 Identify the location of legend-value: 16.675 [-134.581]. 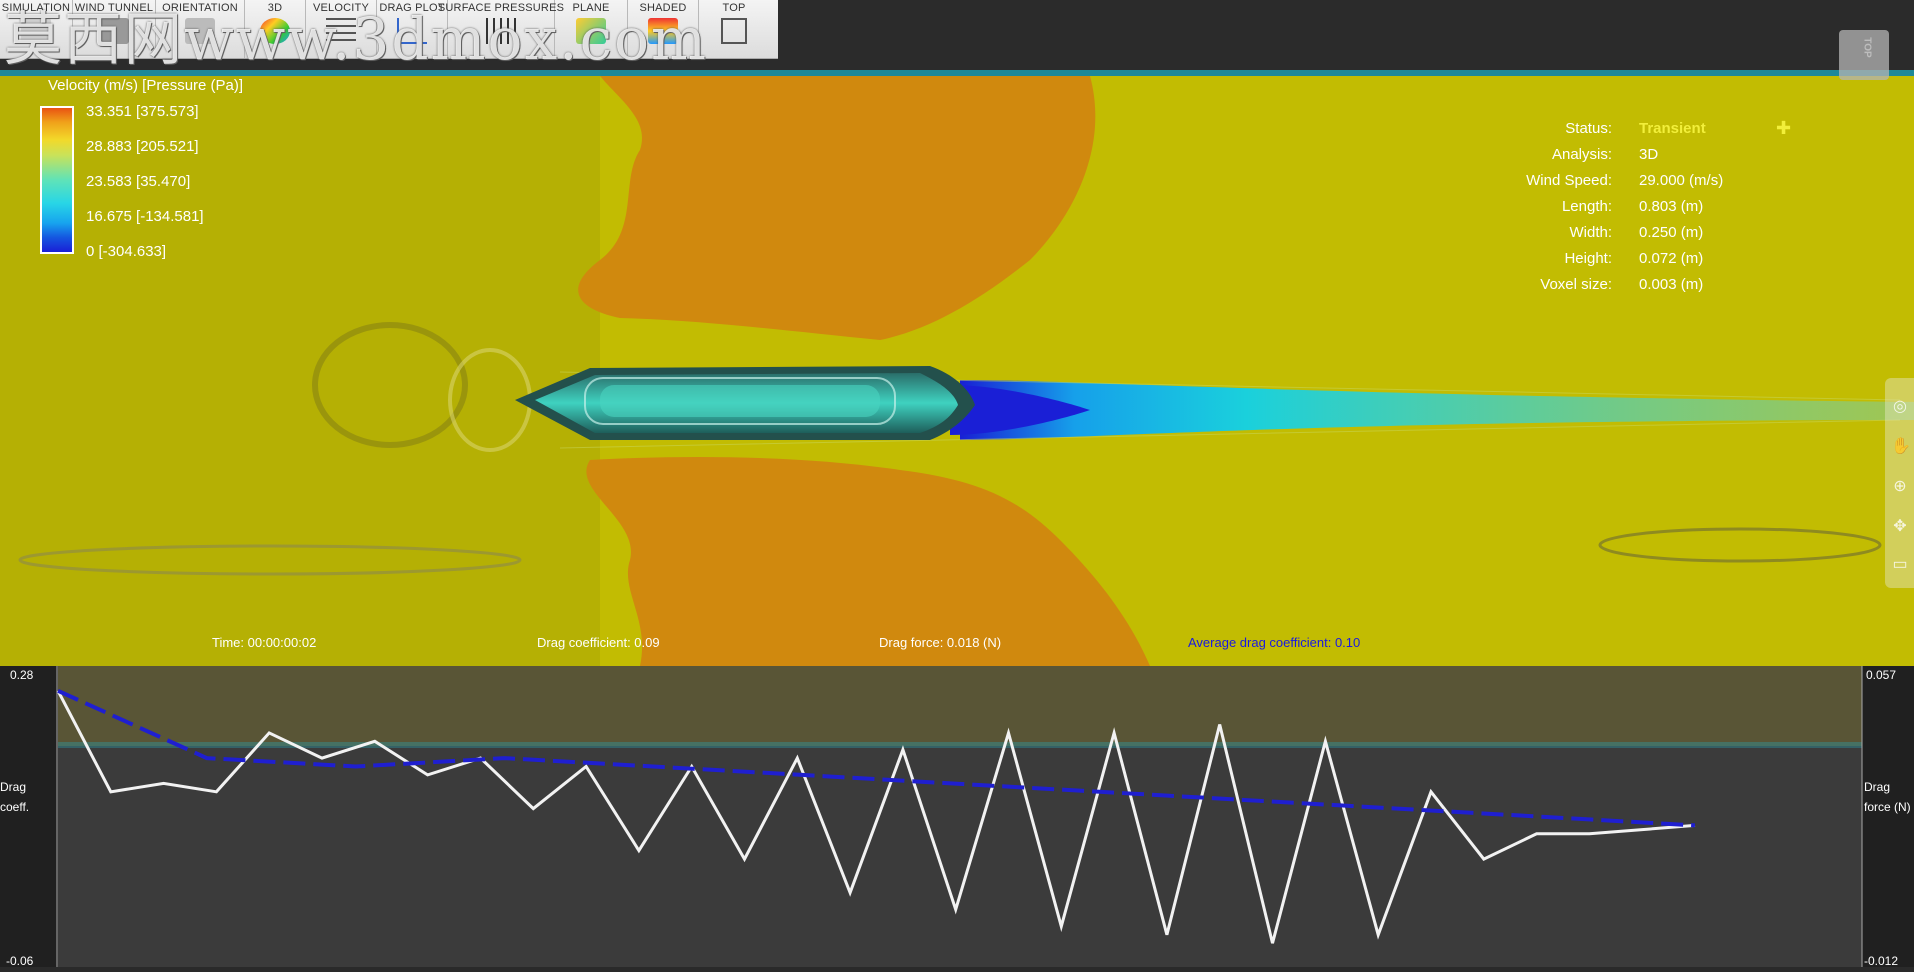
(145, 216).